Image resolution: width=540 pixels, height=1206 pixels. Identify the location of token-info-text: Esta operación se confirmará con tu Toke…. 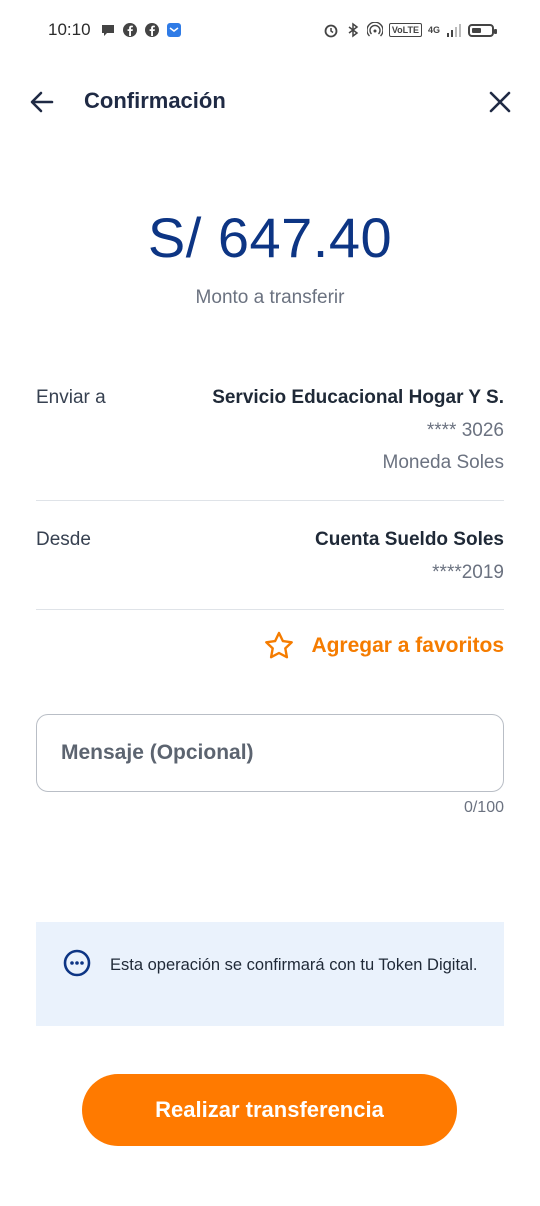
(294, 965).